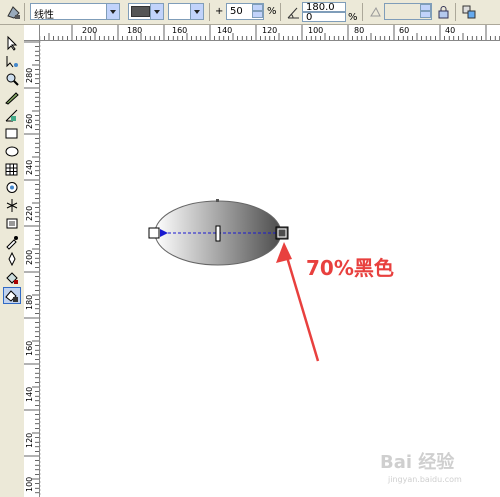 The image size is (500, 497). I want to click on steps-spinner, so click(425, 11).